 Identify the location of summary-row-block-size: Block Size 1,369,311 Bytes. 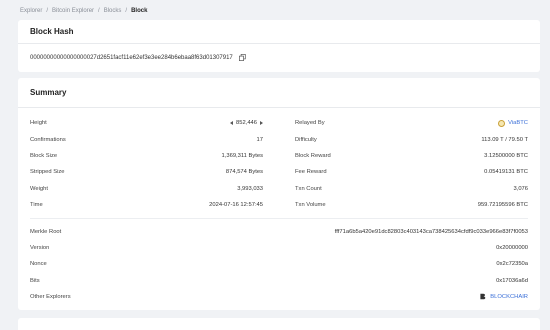
(146, 156).